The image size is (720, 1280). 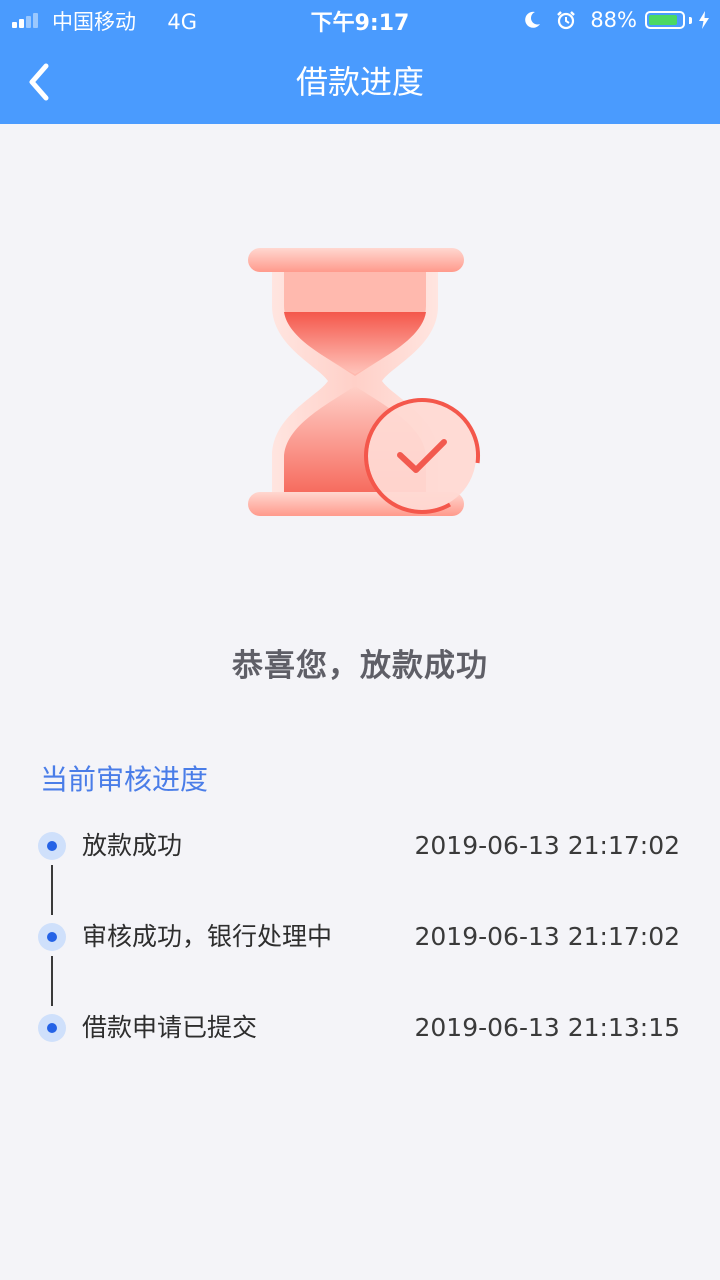 I want to click on page-title: 借款进度, so click(x=359, y=82).